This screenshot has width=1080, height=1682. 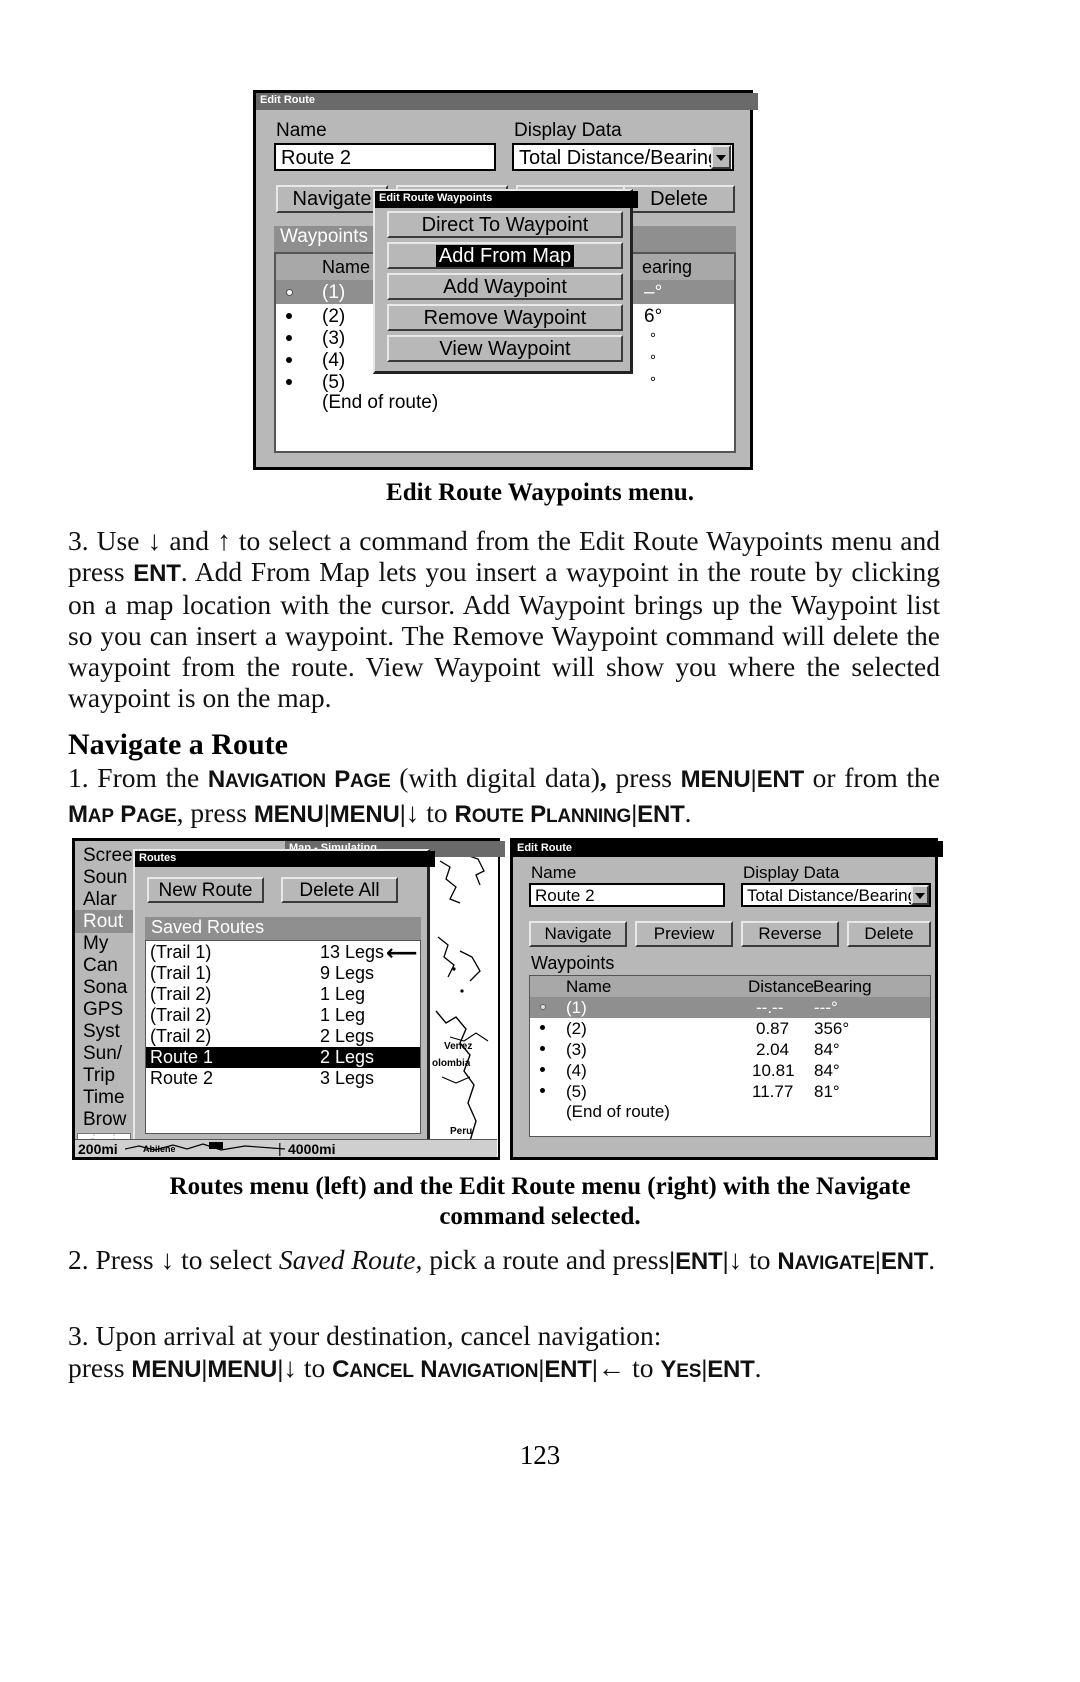 I want to click on sidebar-item-browse: Brow, so click(x=104, y=1119).